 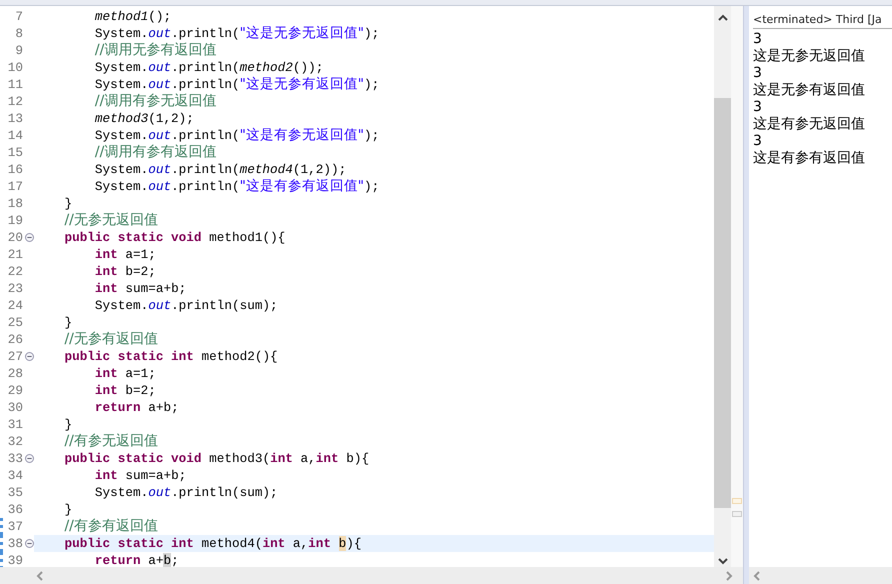 I want to click on line-number: 26, so click(x=15, y=339).